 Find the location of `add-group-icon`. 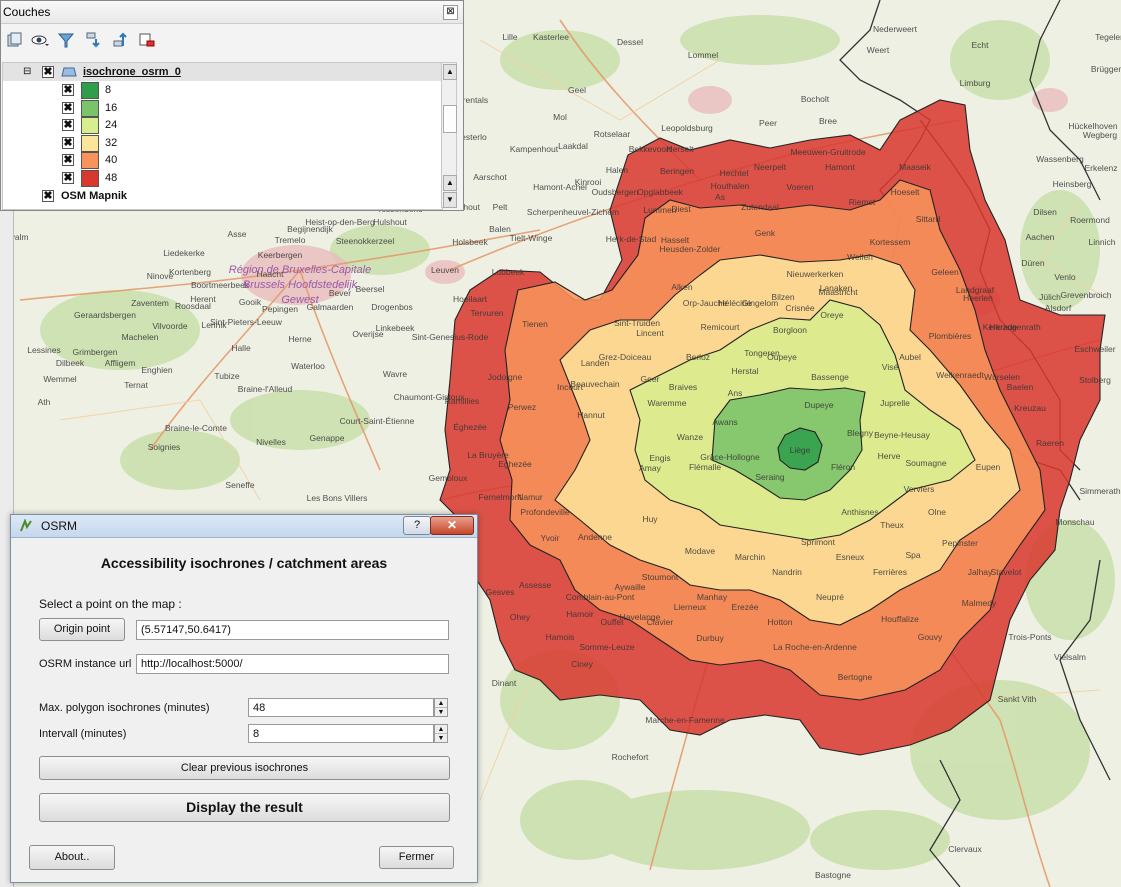

add-group-icon is located at coordinates (14, 40).